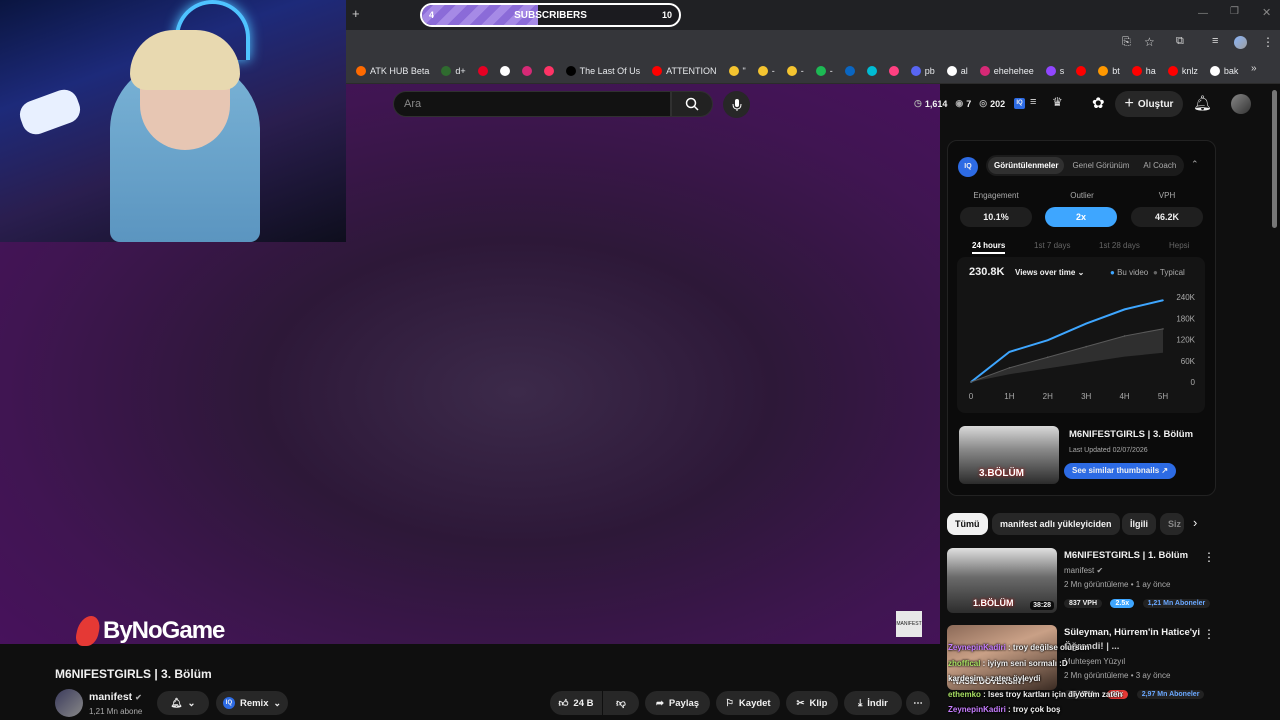  I want to click on related-menu-icon-1: ⋮, so click(1209, 557).